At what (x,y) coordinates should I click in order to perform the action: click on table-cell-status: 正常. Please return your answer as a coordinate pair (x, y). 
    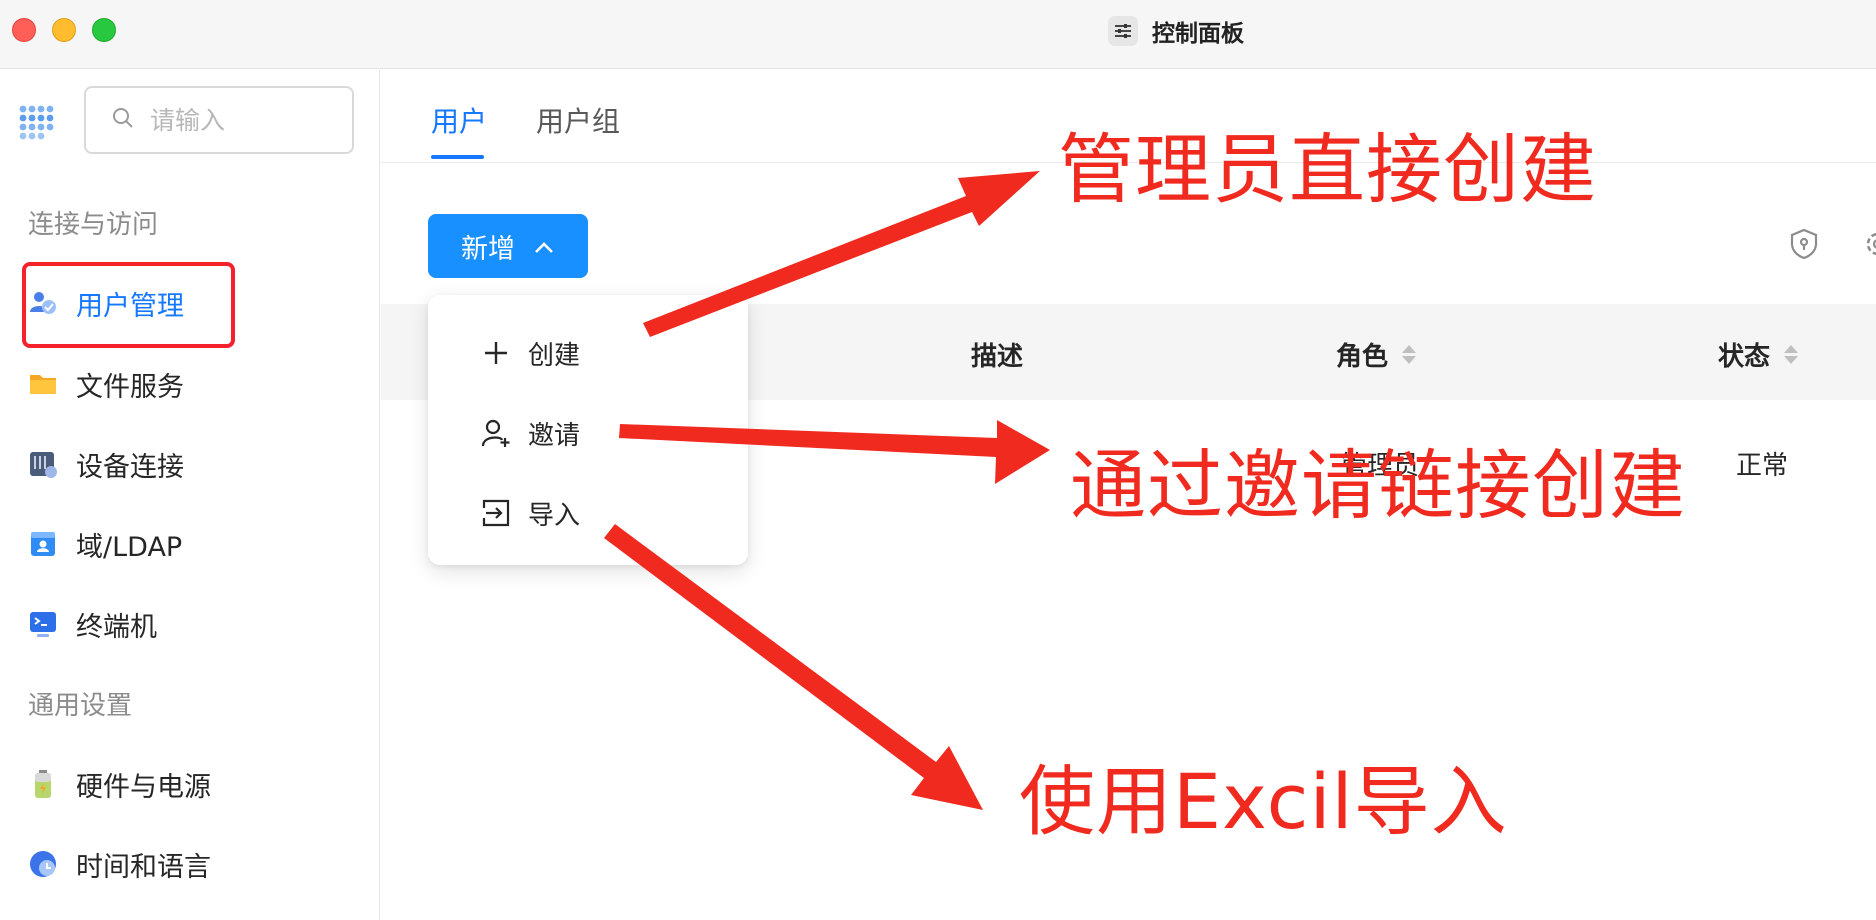
    Looking at the image, I should click on (1762, 466).